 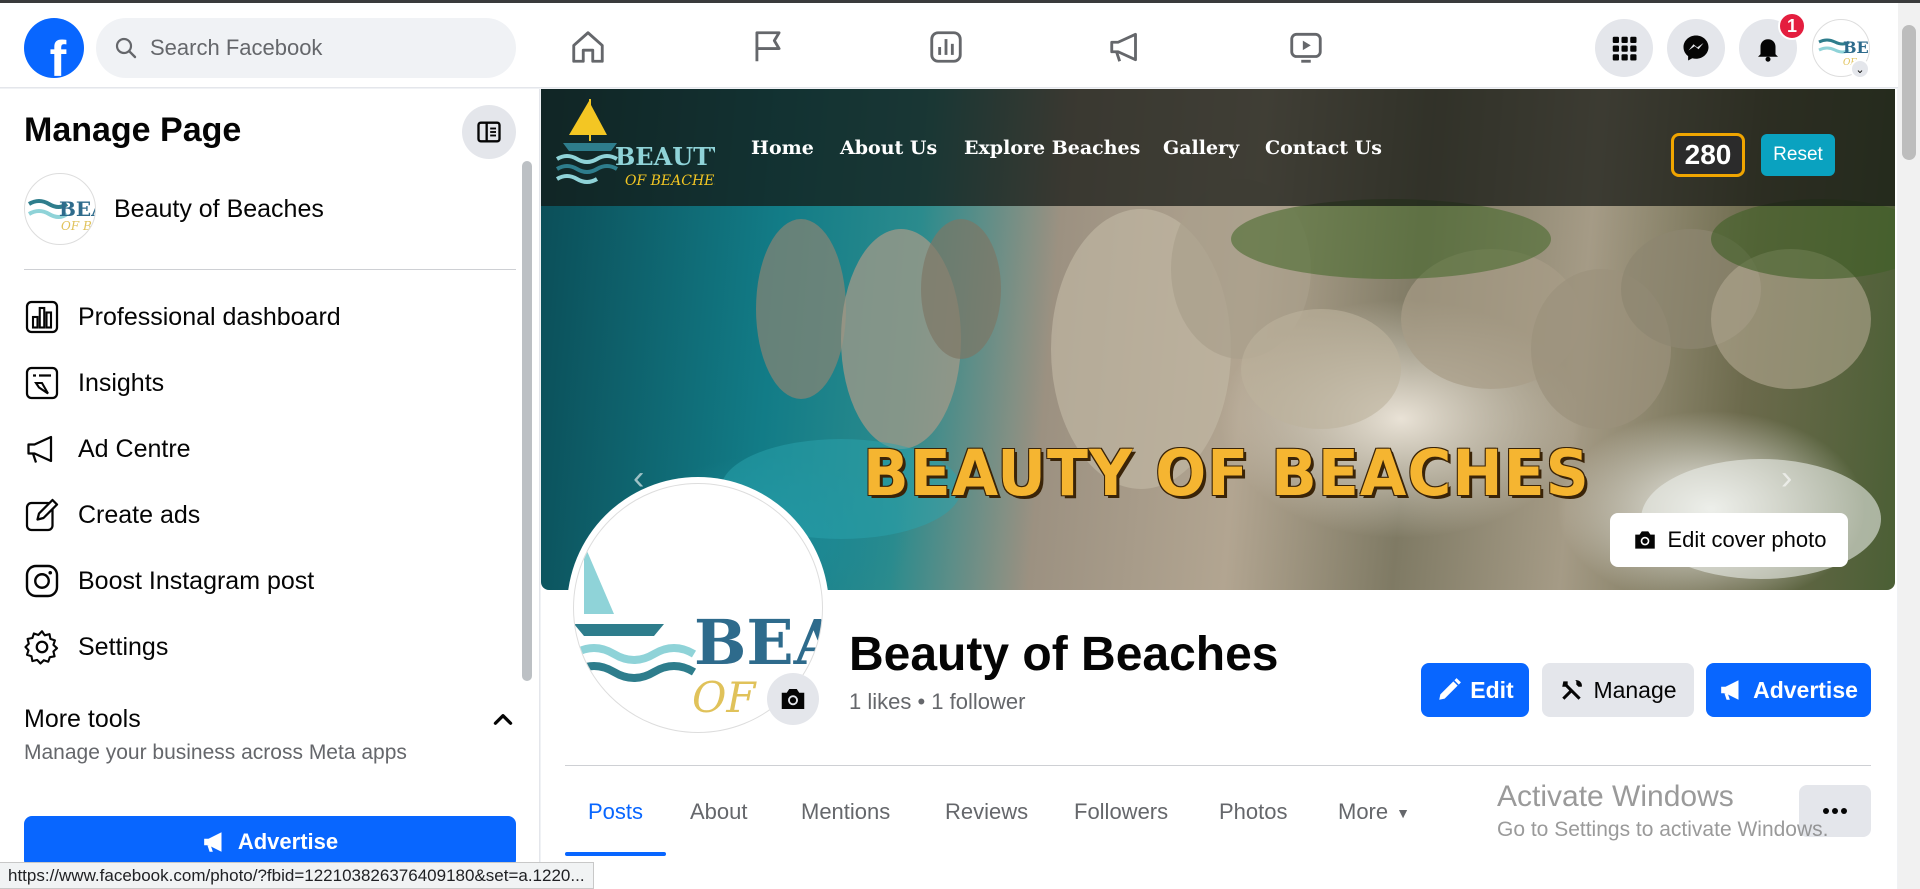 I want to click on tab-followers: Followers, so click(x=1121, y=812).